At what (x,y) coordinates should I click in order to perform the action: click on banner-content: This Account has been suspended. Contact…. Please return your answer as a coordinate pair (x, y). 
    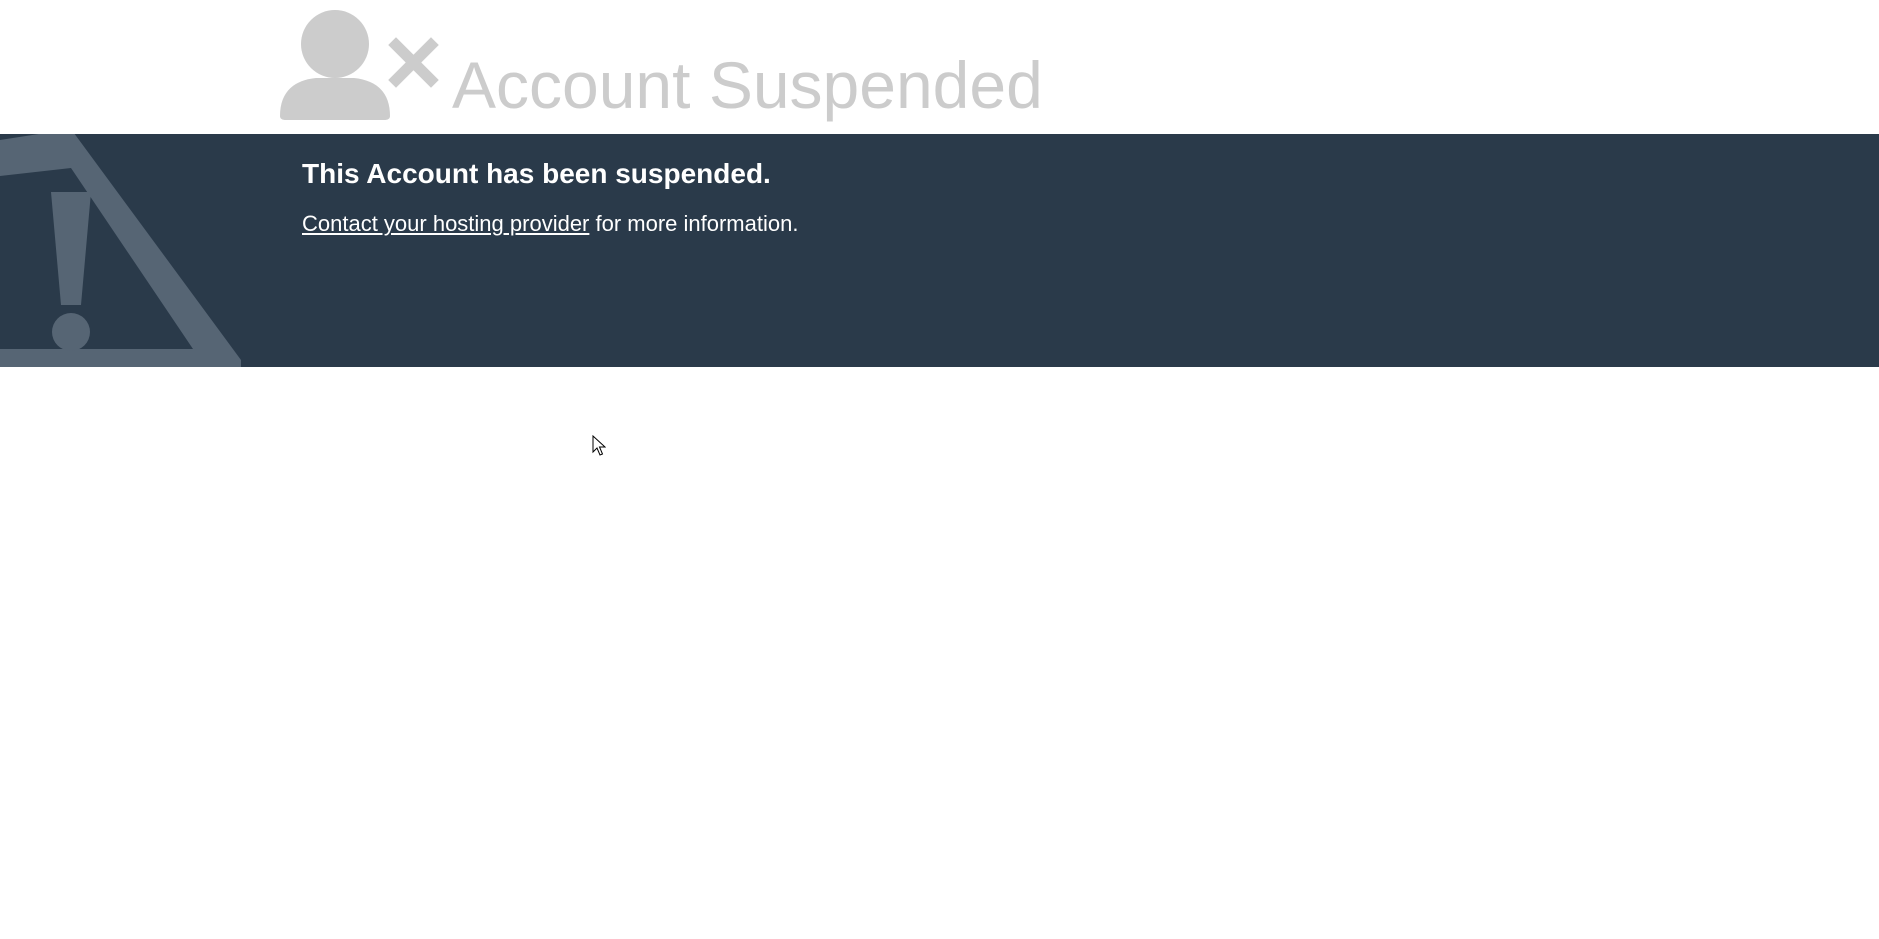
    Looking at the image, I should click on (550, 196).